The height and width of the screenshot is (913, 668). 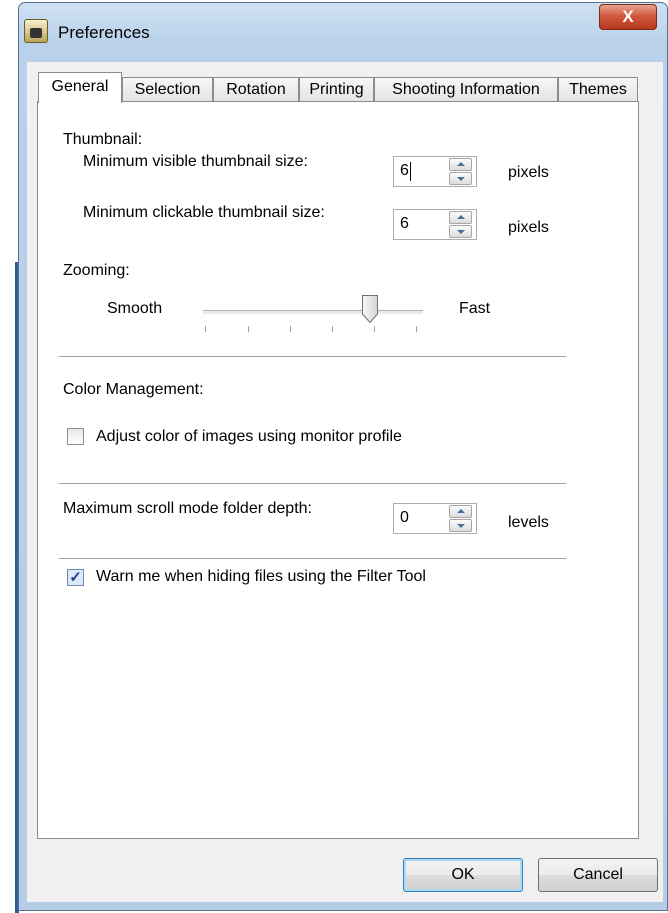 What do you see at coordinates (104, 32) in the screenshot?
I see `window-title: Preferences` at bounding box center [104, 32].